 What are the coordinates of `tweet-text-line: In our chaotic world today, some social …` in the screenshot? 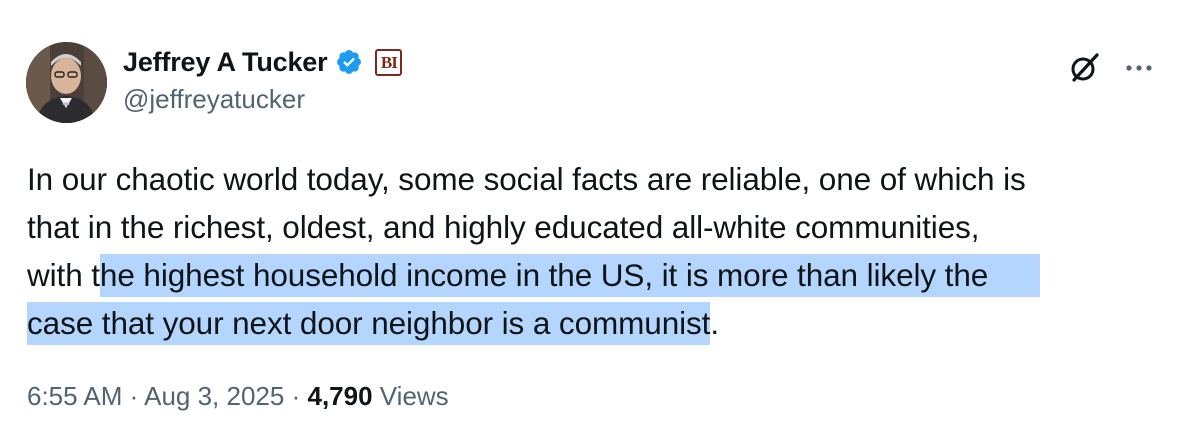 It's located at (597, 179).